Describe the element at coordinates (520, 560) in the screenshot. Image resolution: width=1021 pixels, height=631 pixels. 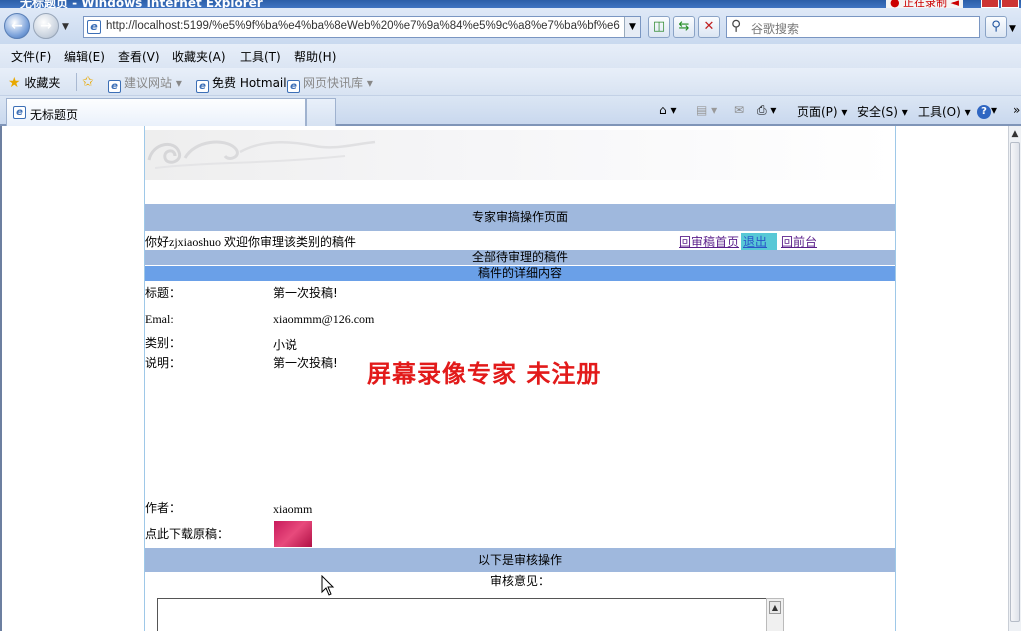
I see `review-ops-header: 以下是审核操作` at that location.